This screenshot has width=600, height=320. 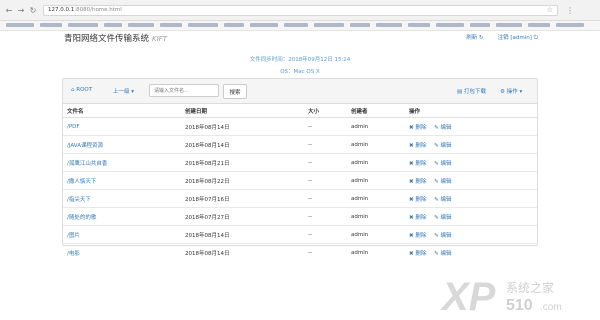 I want to click on site-watermark-logo: XP 系统之家 510 .com, so click(x=501, y=294).